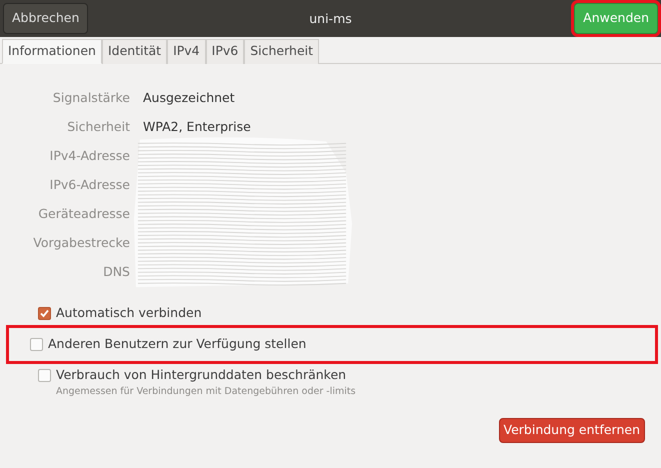 The image size is (661, 468). What do you see at coordinates (89, 155) in the screenshot?
I see `detail-label: IPv4-Adresse` at bounding box center [89, 155].